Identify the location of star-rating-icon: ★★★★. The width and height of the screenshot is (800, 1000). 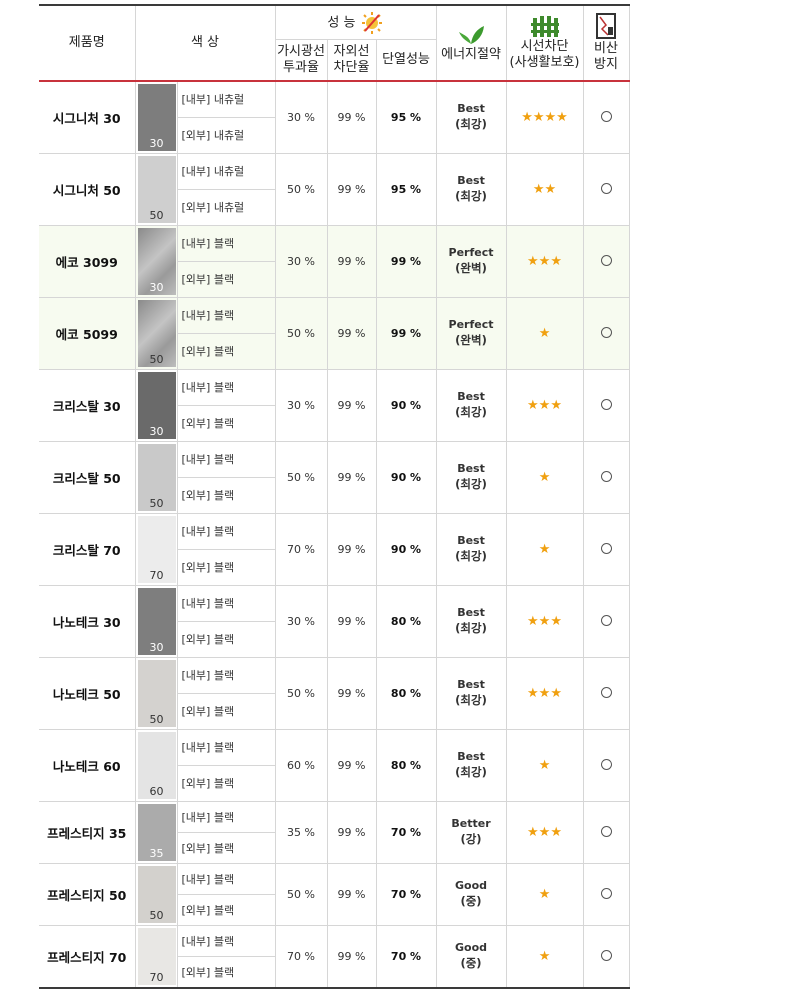
(544, 117).